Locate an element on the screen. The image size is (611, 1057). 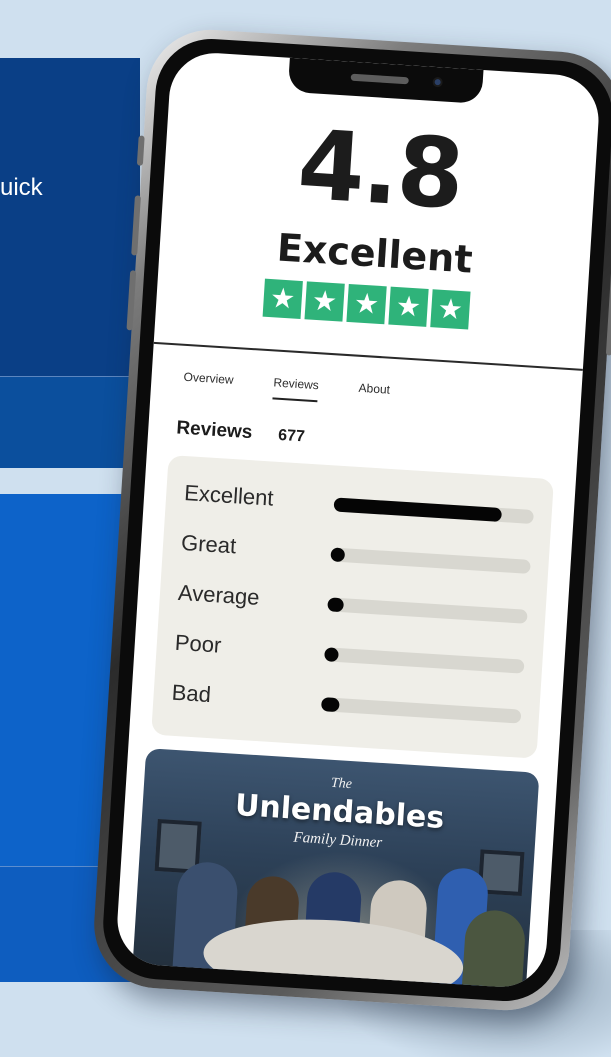
front-camera-icon is located at coordinates (437, 82).